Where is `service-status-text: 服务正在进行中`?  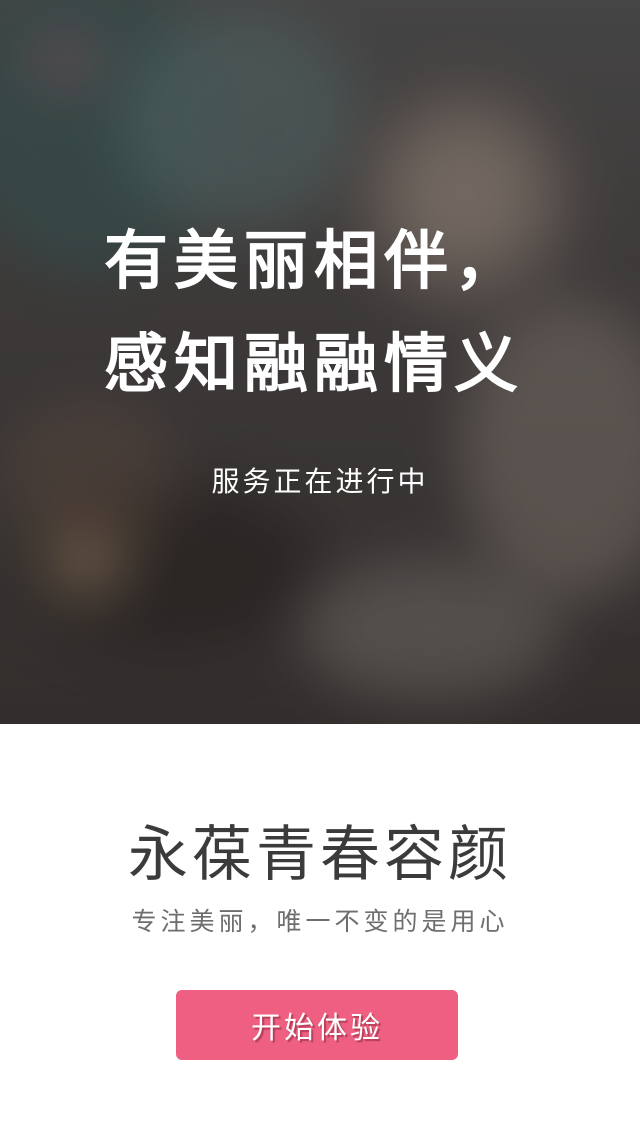
service-status-text: 服务正在进行中 is located at coordinates (320, 481).